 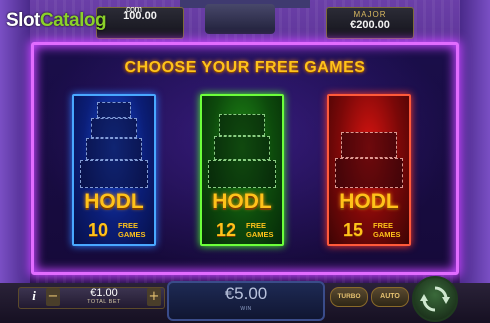 I want to click on right-pillar, so click(x=475, y=145).